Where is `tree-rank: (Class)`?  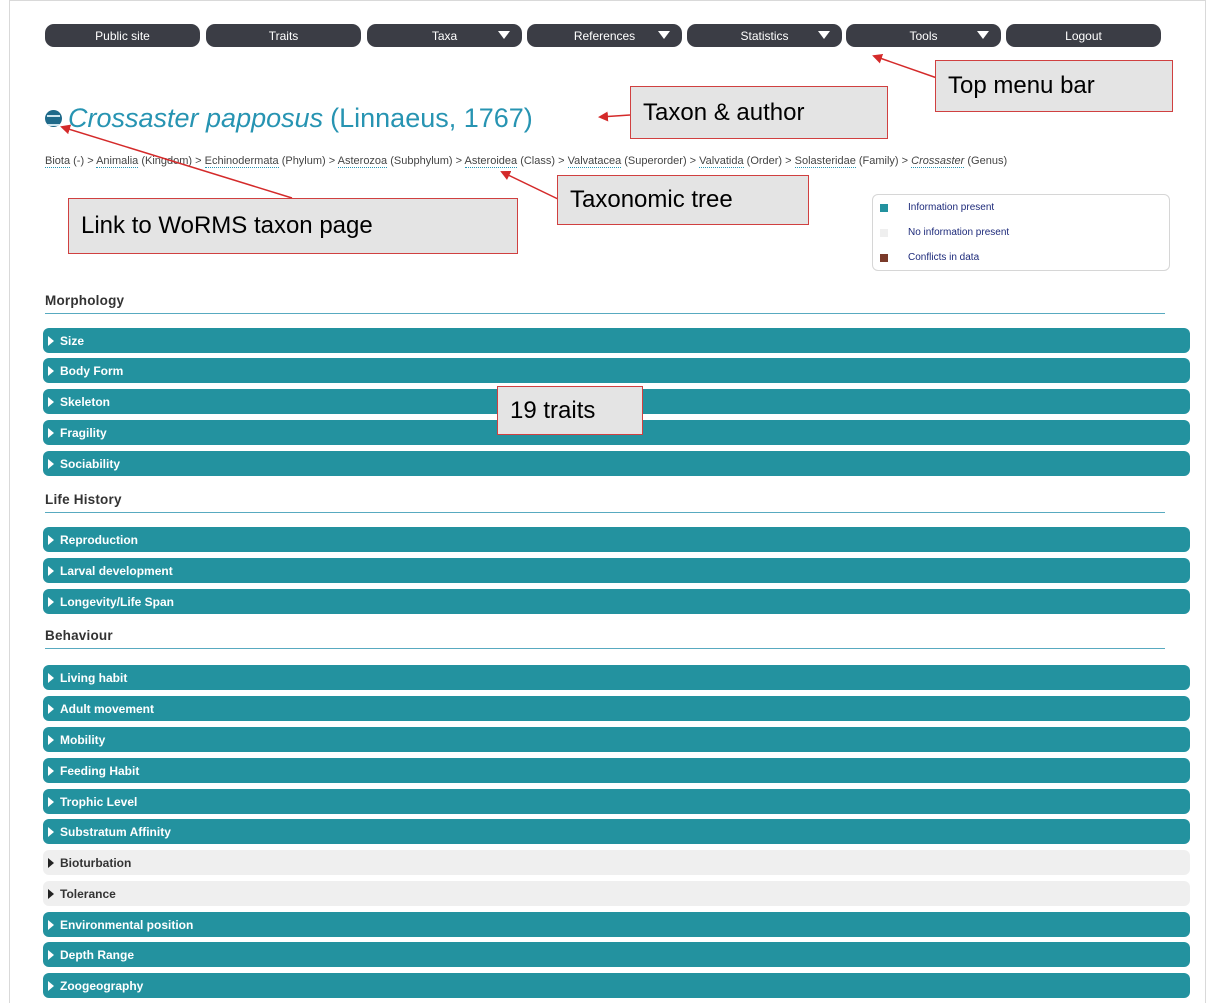 tree-rank: (Class) is located at coordinates (538, 161).